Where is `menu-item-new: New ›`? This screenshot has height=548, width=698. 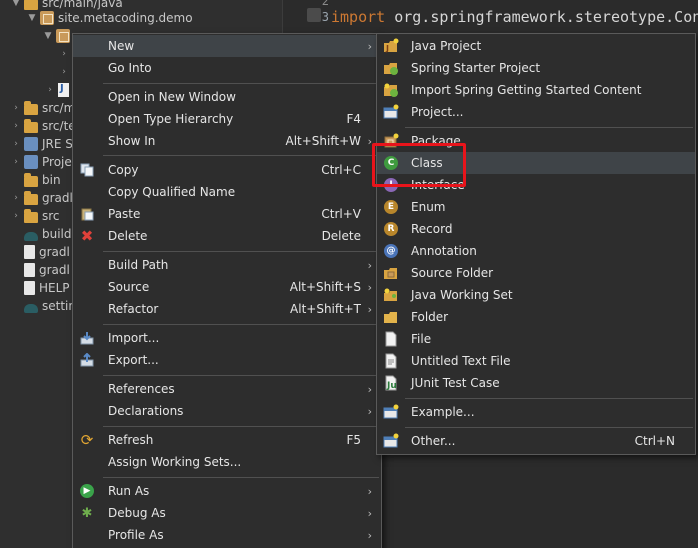
menu-item-new: New › is located at coordinates (227, 46).